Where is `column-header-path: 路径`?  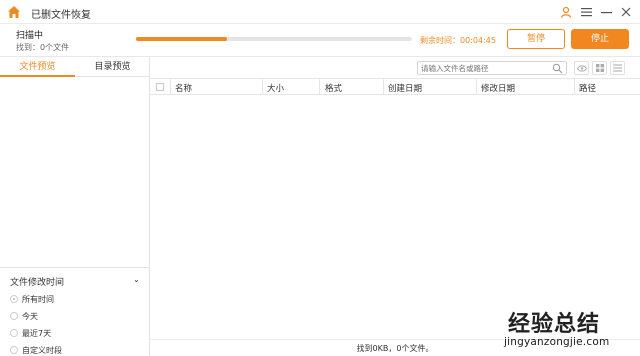 column-header-path: 路径 is located at coordinates (587, 88).